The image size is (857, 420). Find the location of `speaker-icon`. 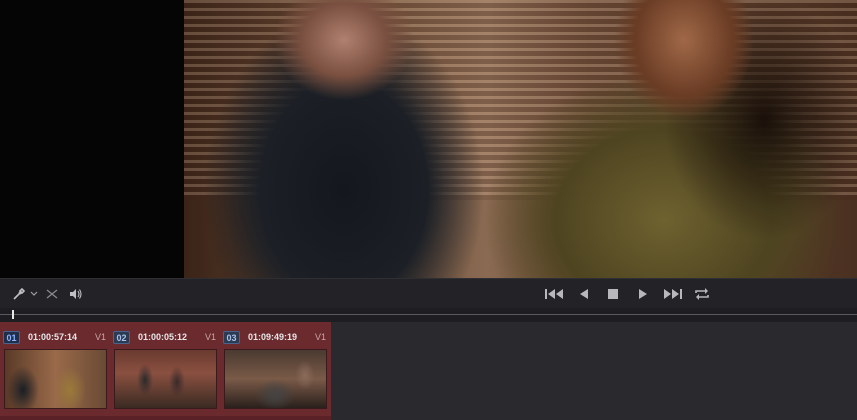

speaker-icon is located at coordinates (76, 294).